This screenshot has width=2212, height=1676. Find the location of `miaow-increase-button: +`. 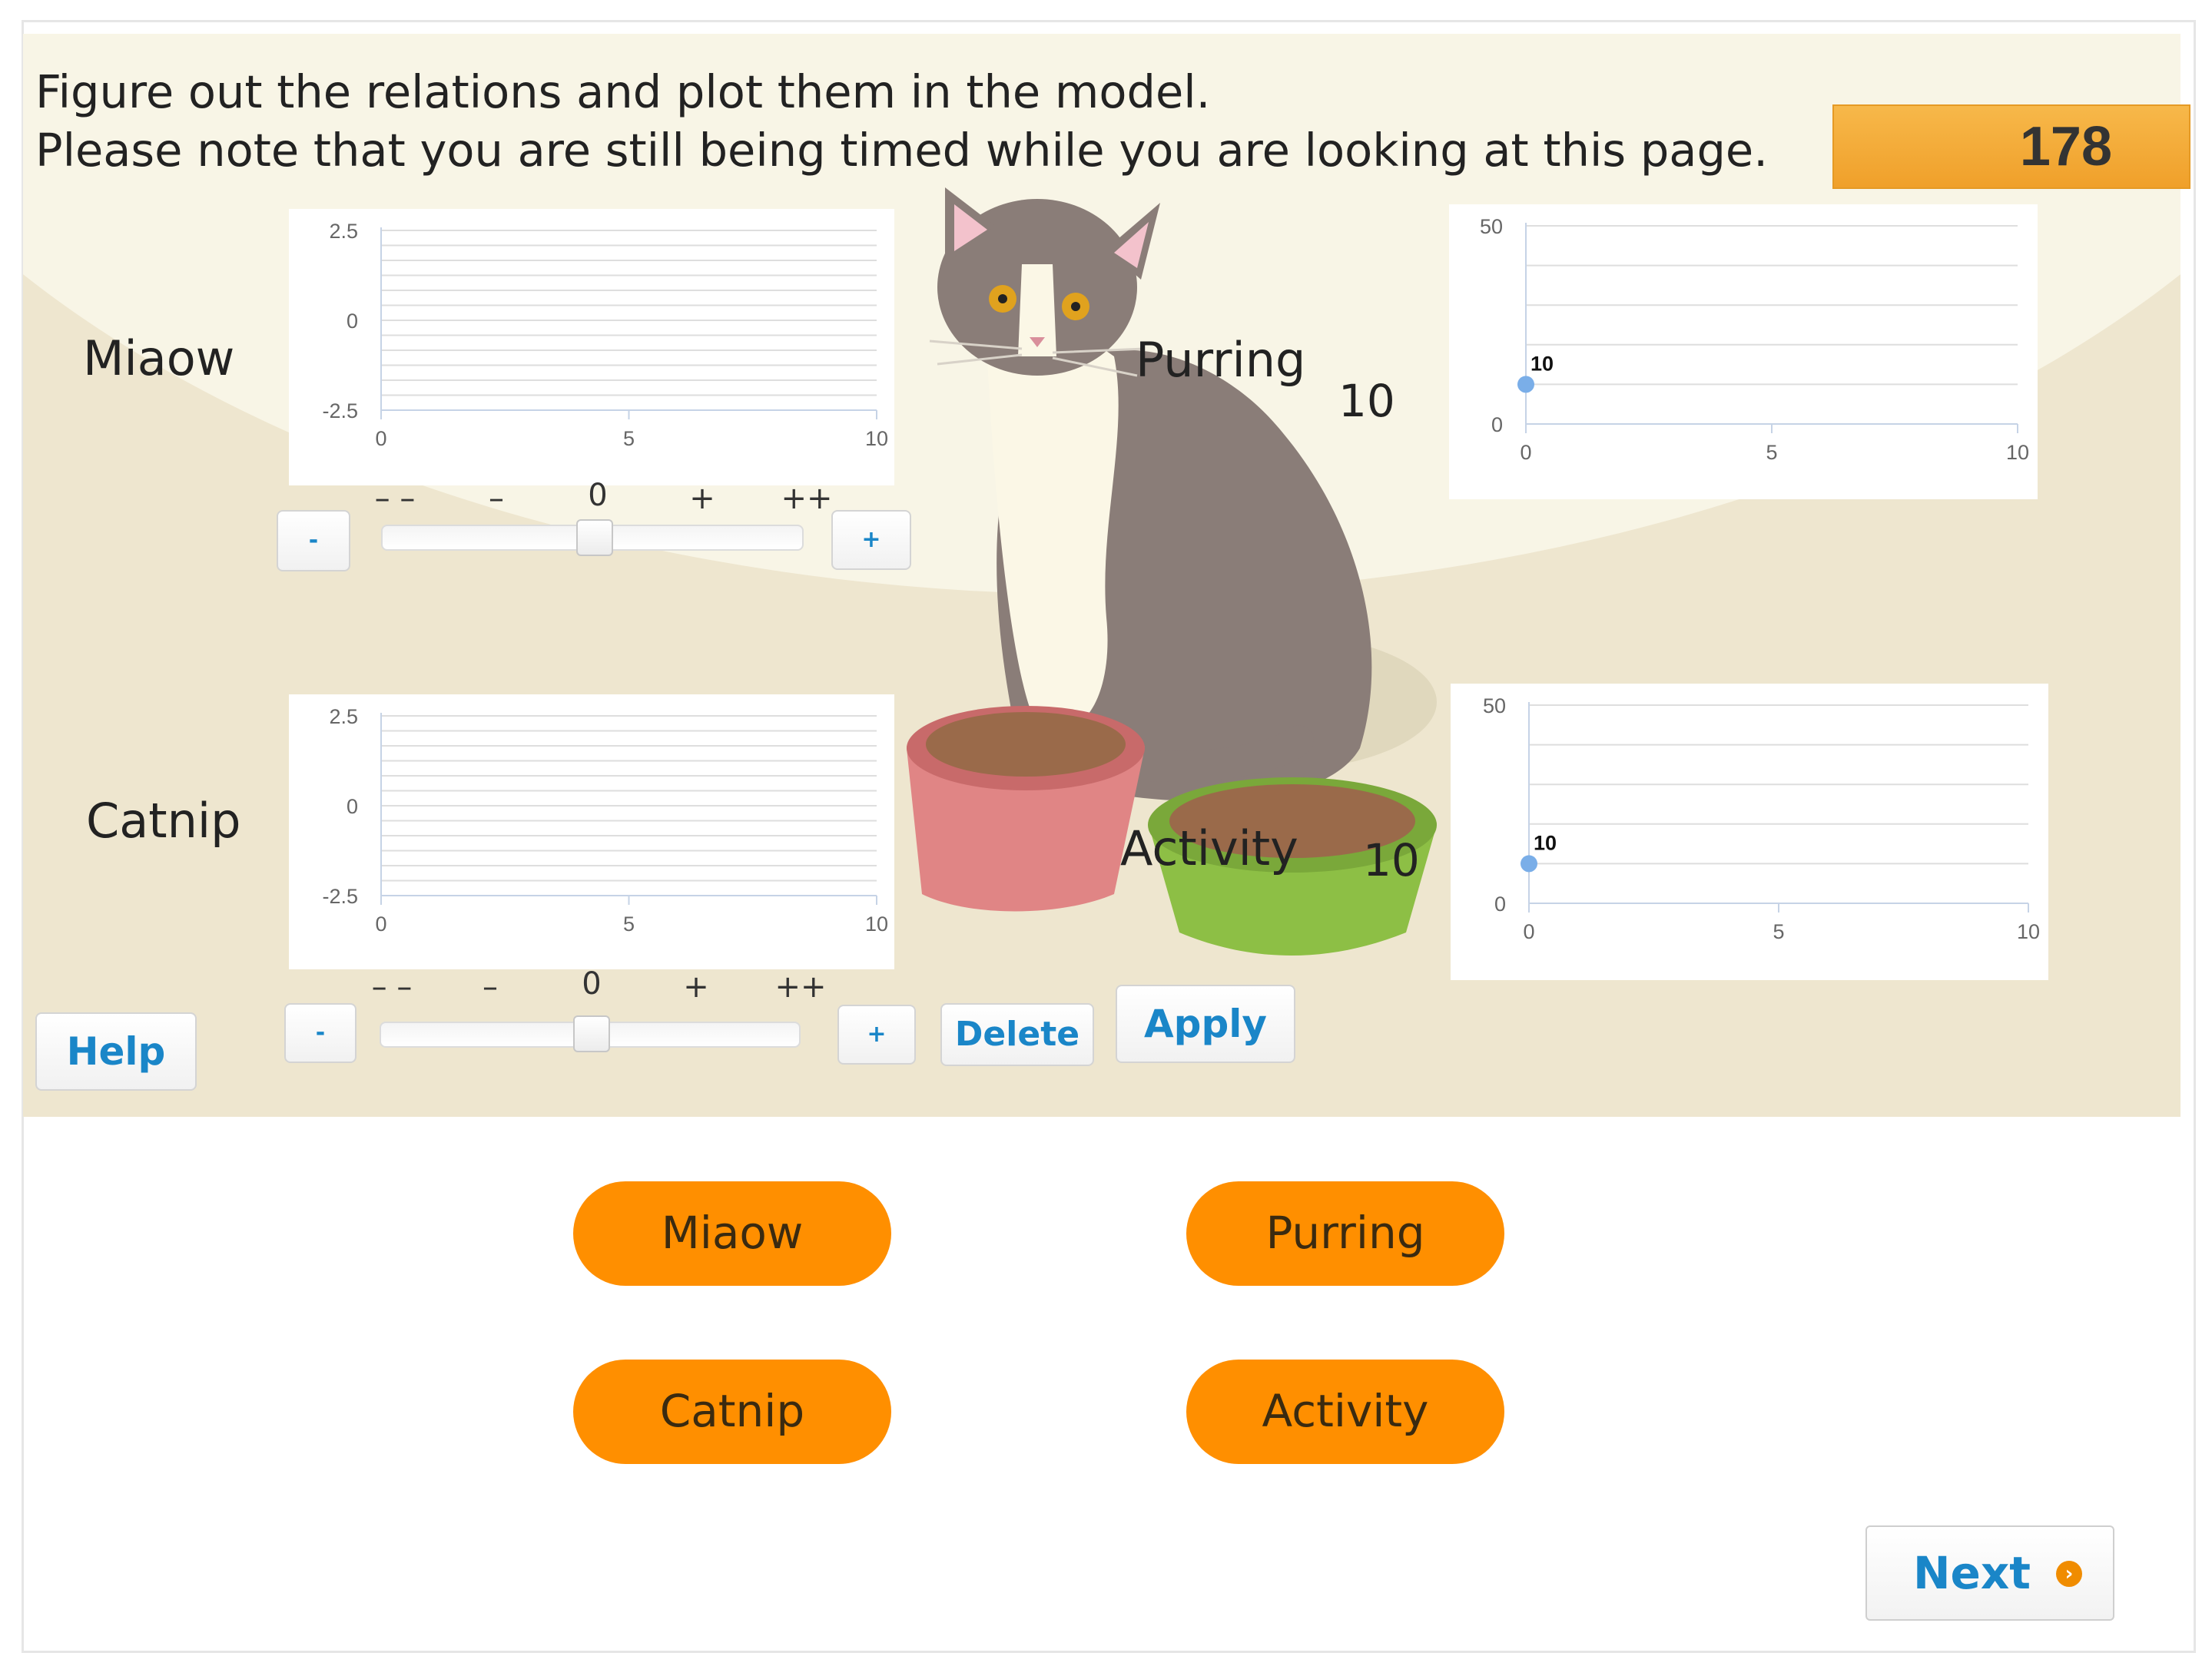

miaow-increase-button: + is located at coordinates (871, 540).